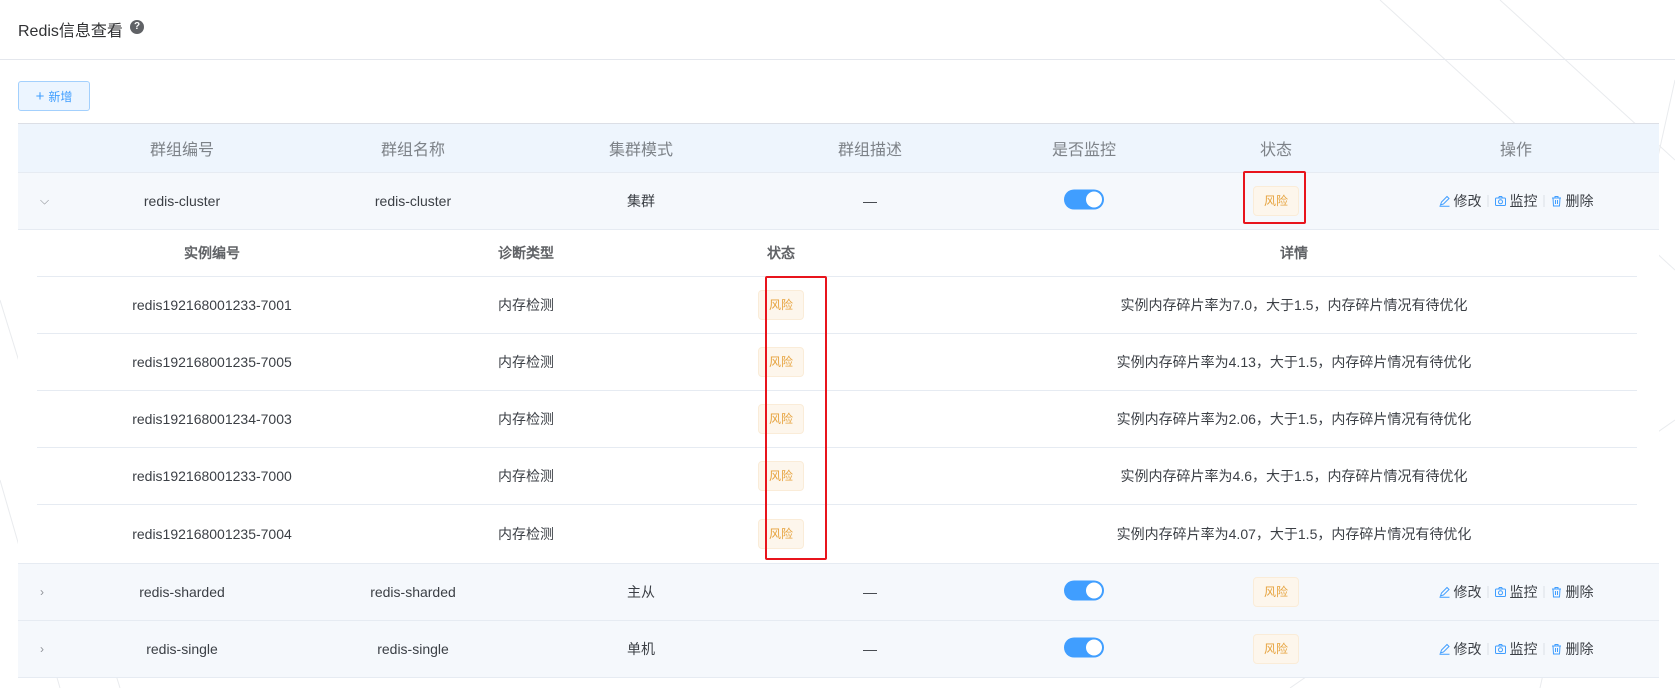 The width and height of the screenshot is (1675, 688). I want to click on table-header: 群组编号 群组名称 集群模式 群组描述 是否监控 状态 操作, so click(838, 148).